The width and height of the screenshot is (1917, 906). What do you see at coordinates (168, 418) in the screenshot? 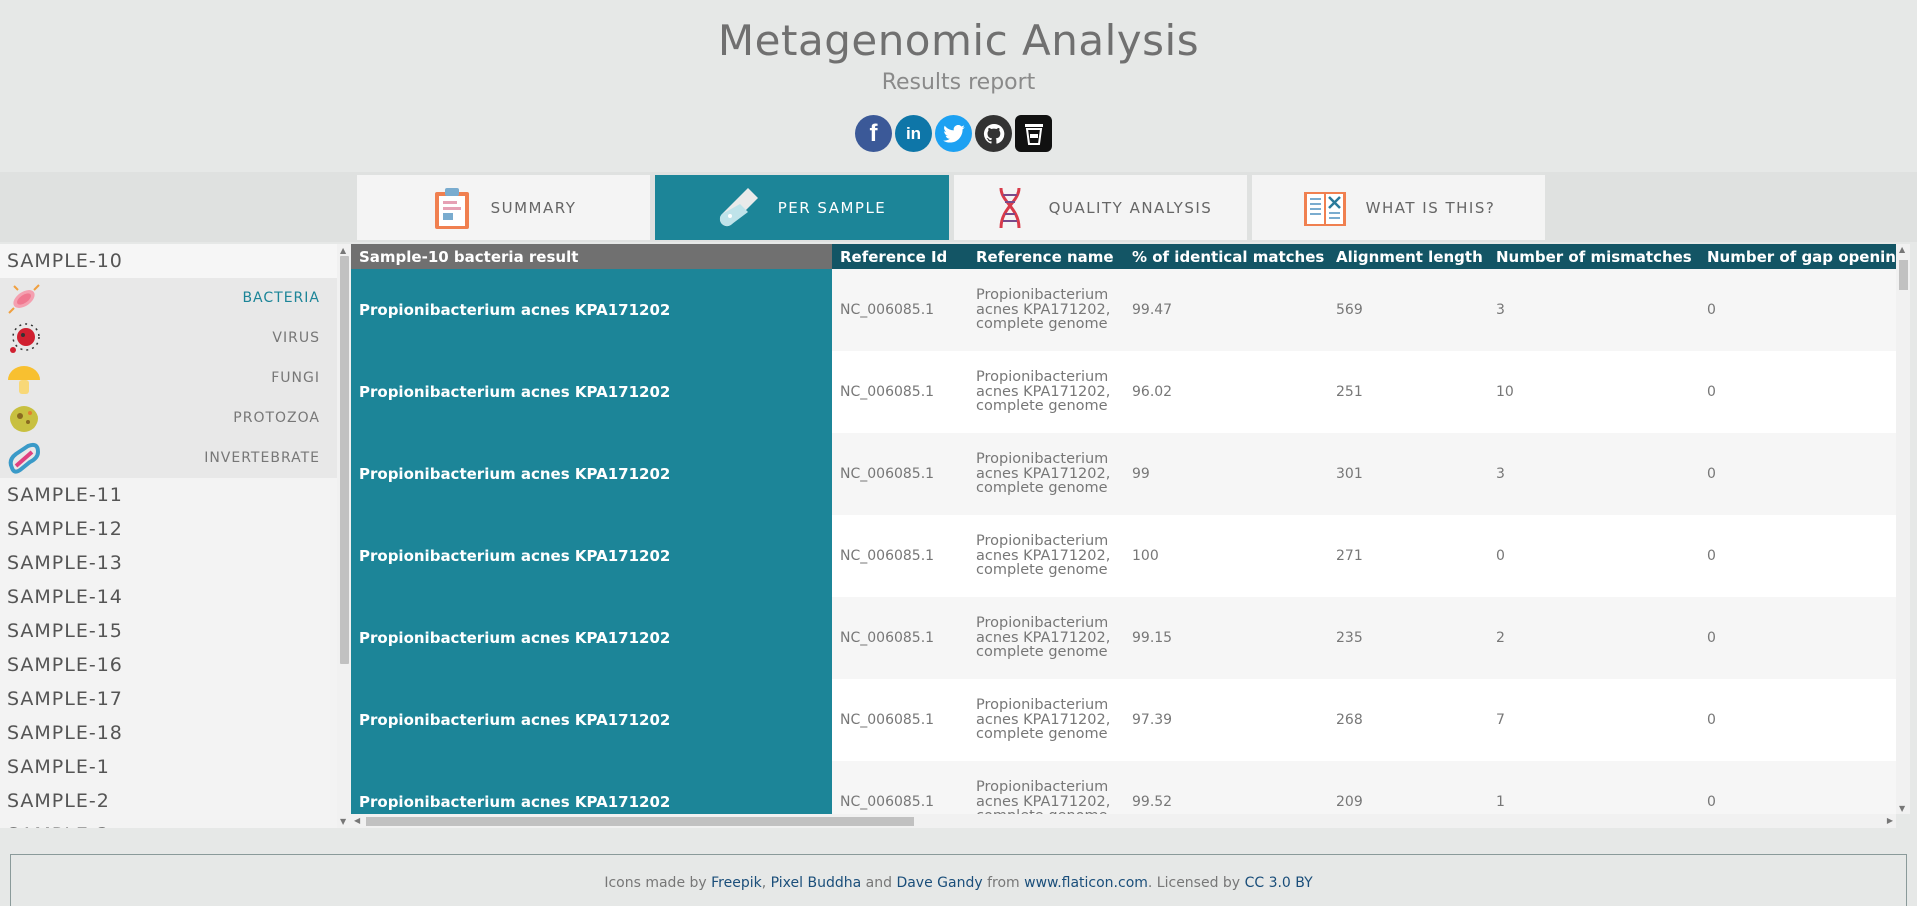
I see `category-protozoa: PROTOZOA` at bounding box center [168, 418].